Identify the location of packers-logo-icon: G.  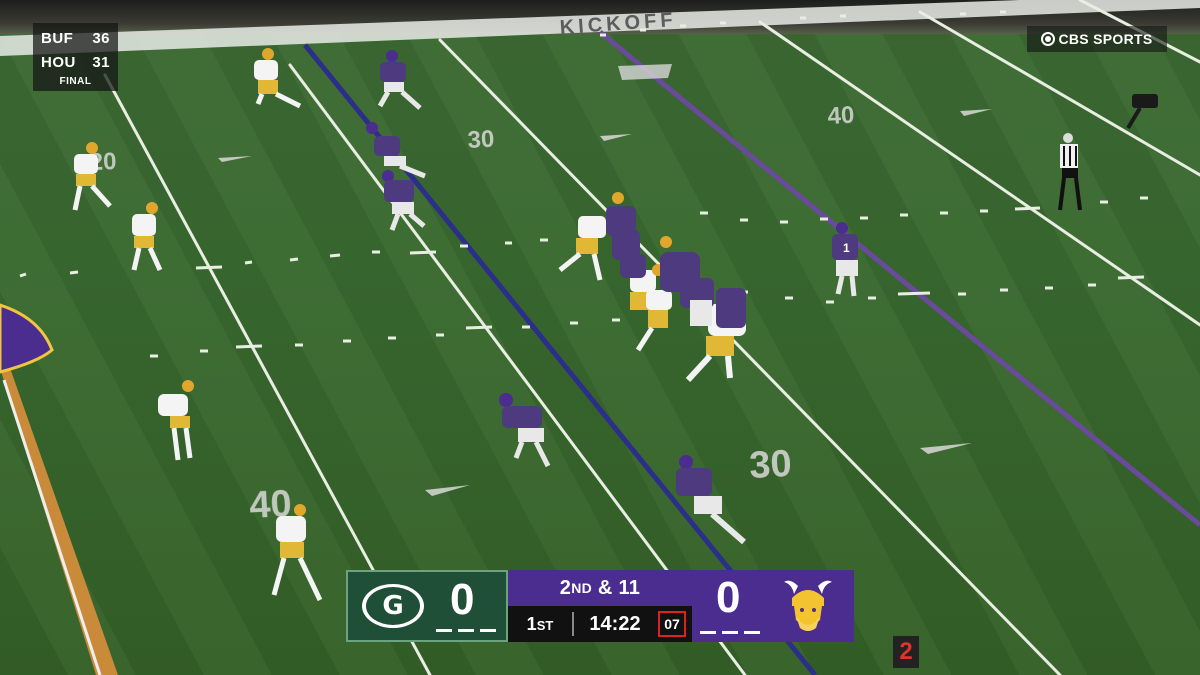
(393, 606).